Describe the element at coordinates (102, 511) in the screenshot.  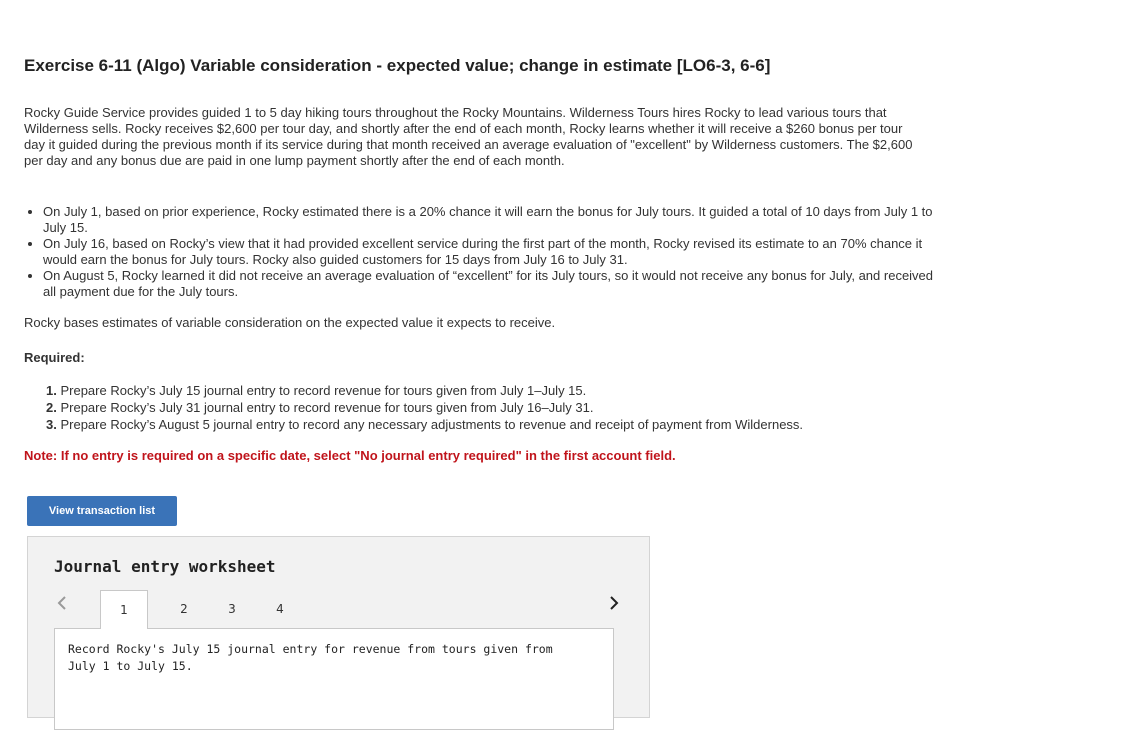
I see `view-transaction-list-button: View transaction list` at that location.